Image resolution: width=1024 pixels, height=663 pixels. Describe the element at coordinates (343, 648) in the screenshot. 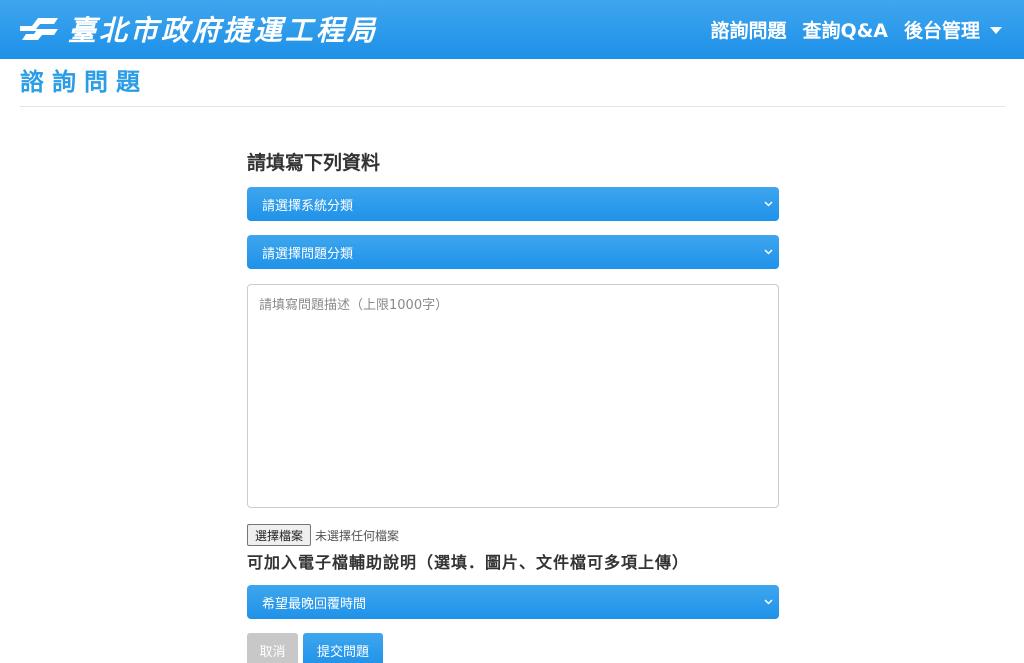

I see `submit-button: 提交問題` at that location.